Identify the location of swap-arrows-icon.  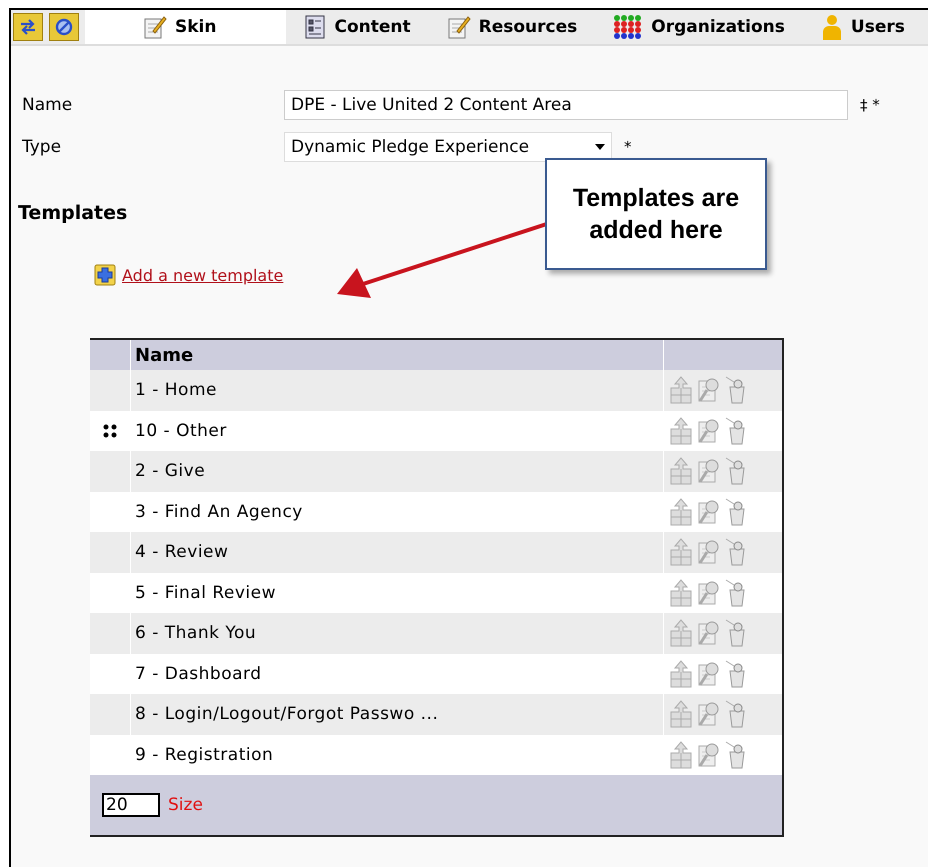
(28, 27).